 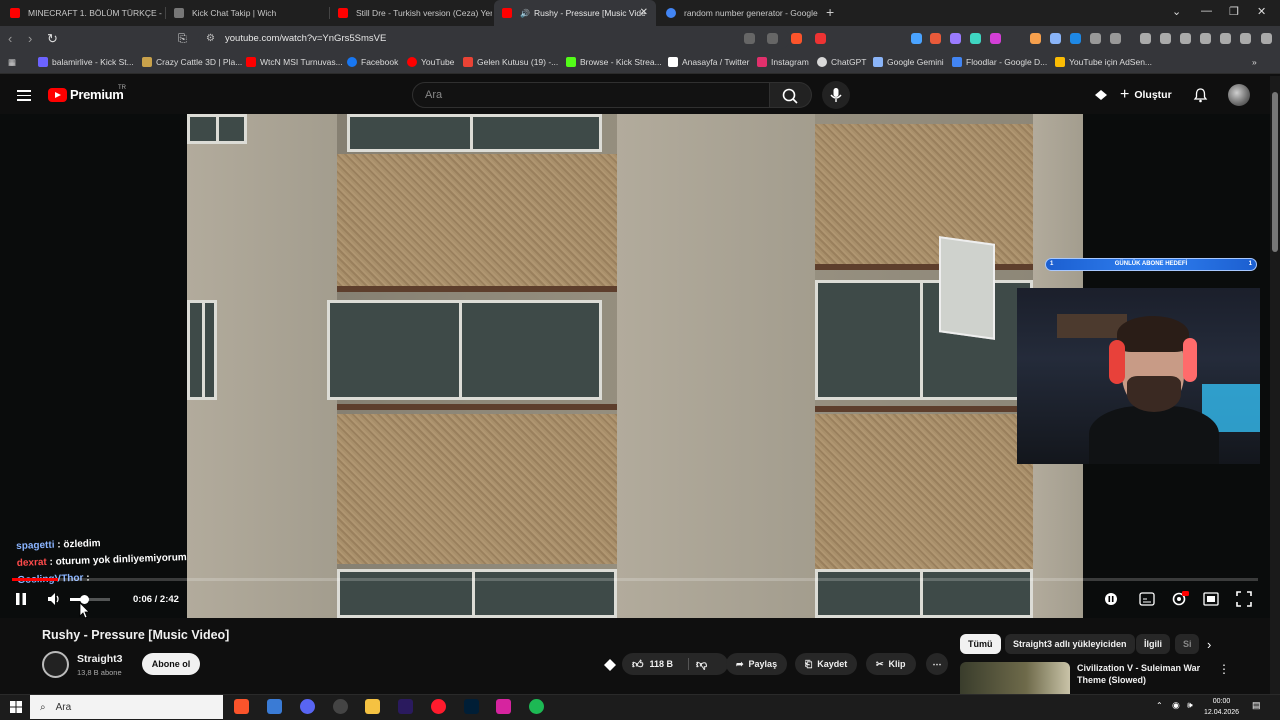 I want to click on minimize-icon: —, so click(x=1206, y=11).